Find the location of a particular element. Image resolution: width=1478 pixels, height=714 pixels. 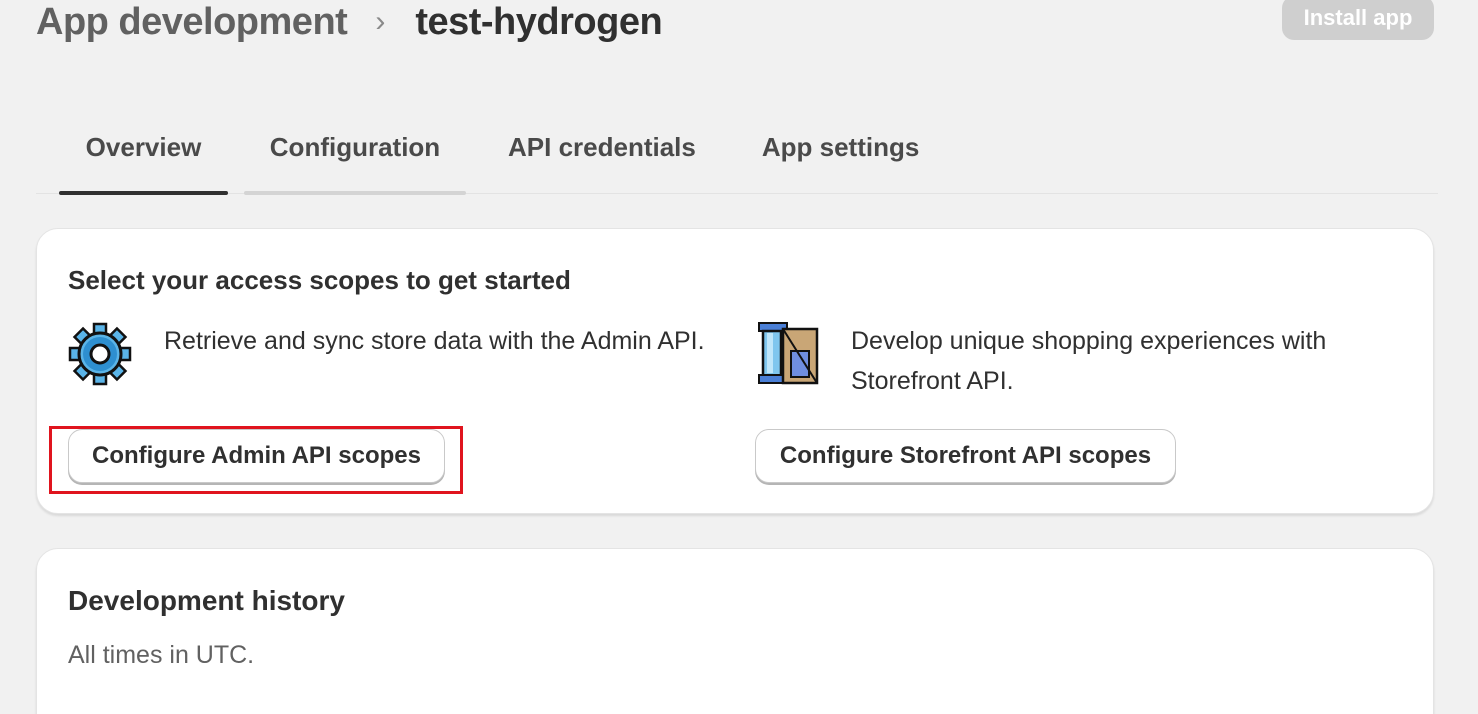

breadcrumb-app-development: App development is located at coordinates (192, 22).